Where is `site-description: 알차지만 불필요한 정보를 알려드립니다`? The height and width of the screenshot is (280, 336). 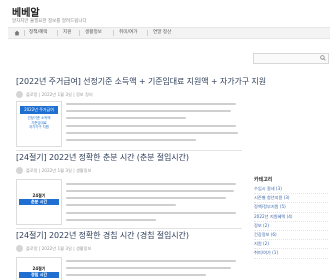 site-description: 알차지만 불필요한 정보를 알려드립니다 is located at coordinates (49, 21).